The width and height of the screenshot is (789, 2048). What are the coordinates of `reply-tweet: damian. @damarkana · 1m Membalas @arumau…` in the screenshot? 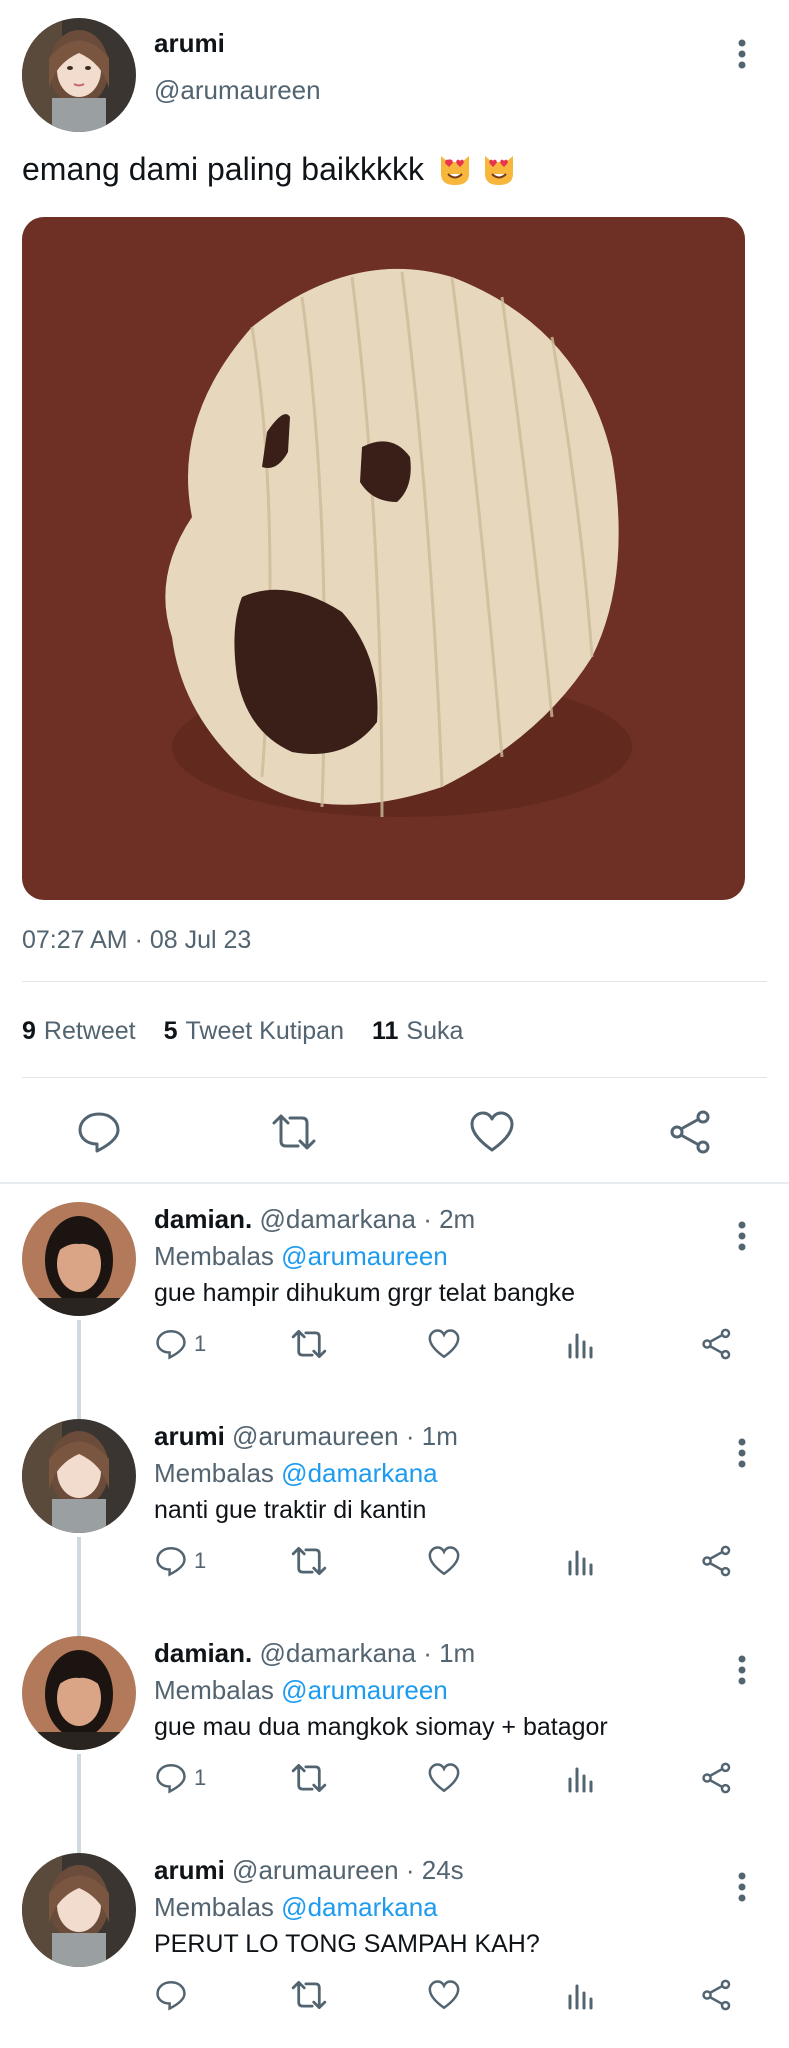 It's located at (394, 1737).